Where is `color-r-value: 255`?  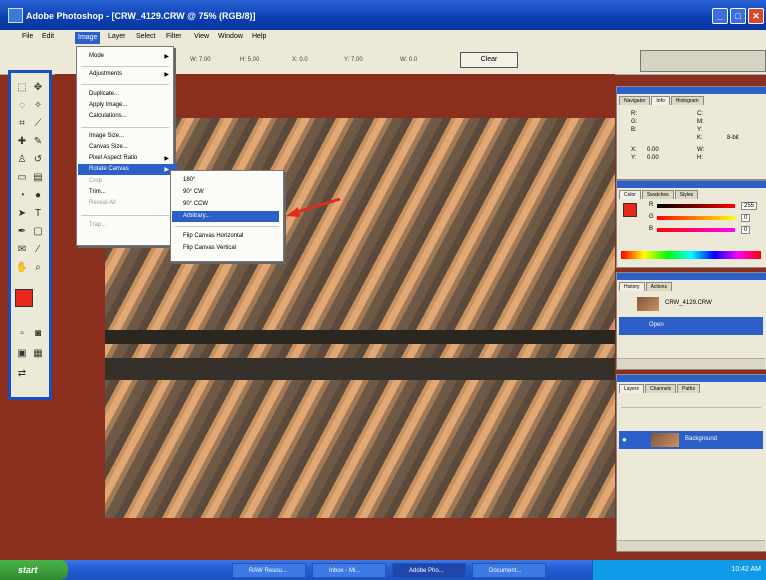
color-r-value: 255 is located at coordinates (749, 206).